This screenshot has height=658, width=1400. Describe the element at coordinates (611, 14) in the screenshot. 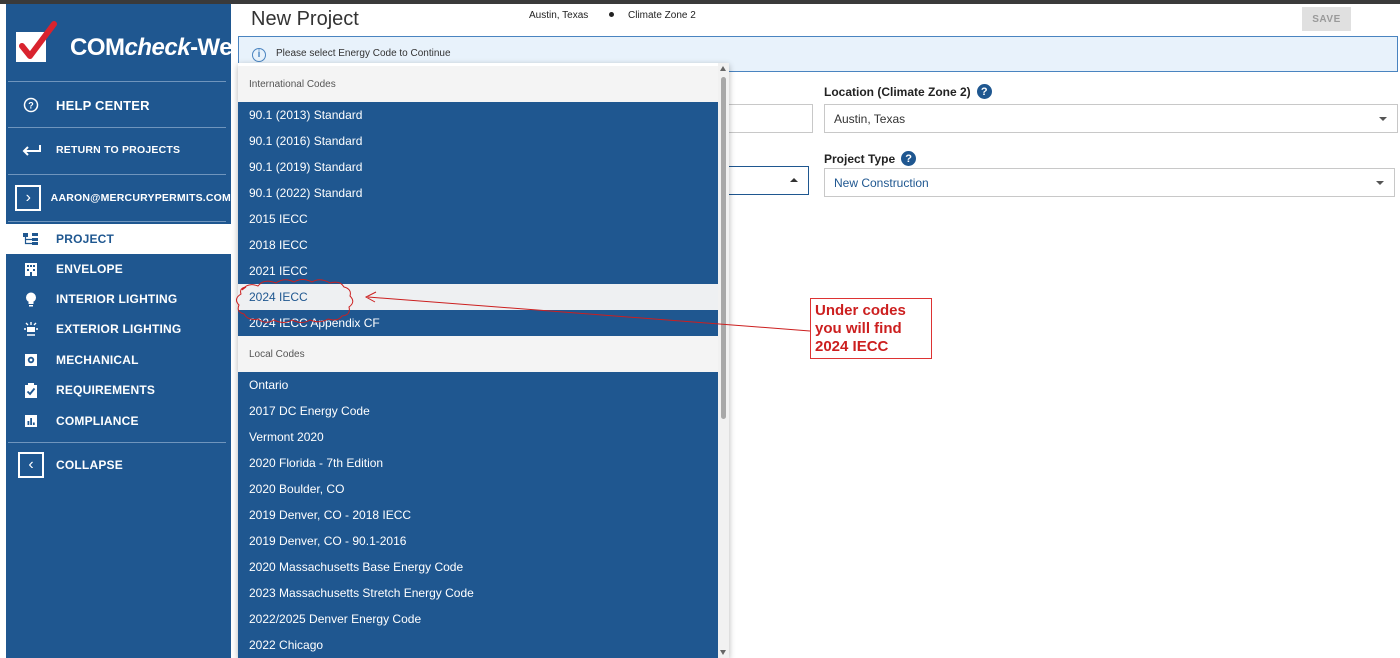

I see `header-separator-dot` at that location.